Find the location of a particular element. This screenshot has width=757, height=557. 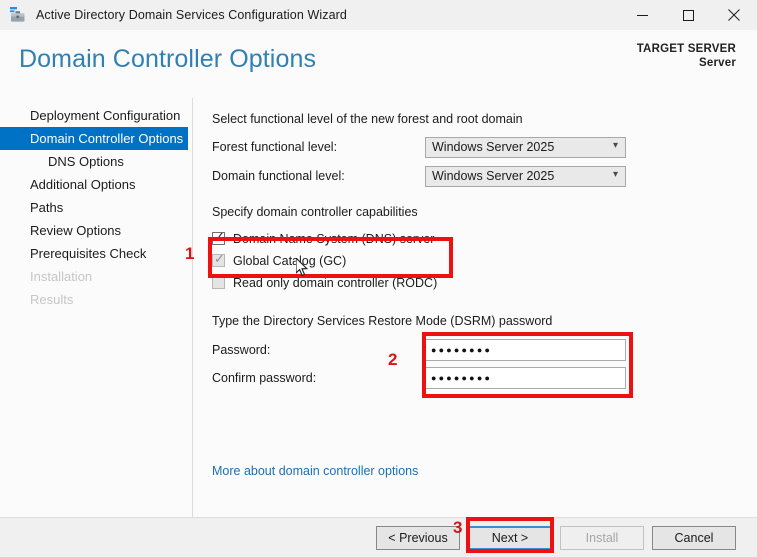

sidebar-item-installation: Installation is located at coordinates (61, 276).